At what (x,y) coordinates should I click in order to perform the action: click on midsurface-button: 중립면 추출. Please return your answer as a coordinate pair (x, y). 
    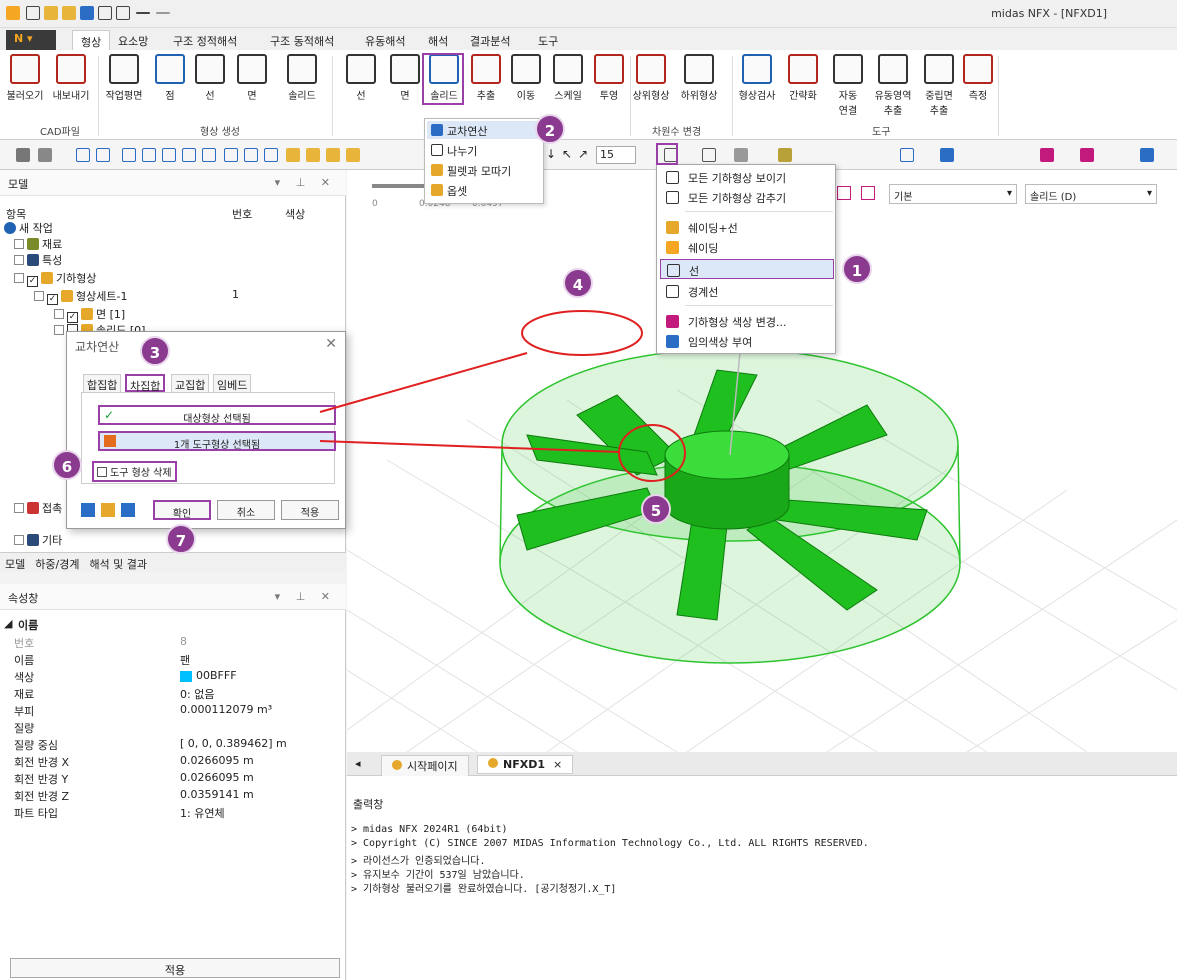
    Looking at the image, I should click on (939, 85).